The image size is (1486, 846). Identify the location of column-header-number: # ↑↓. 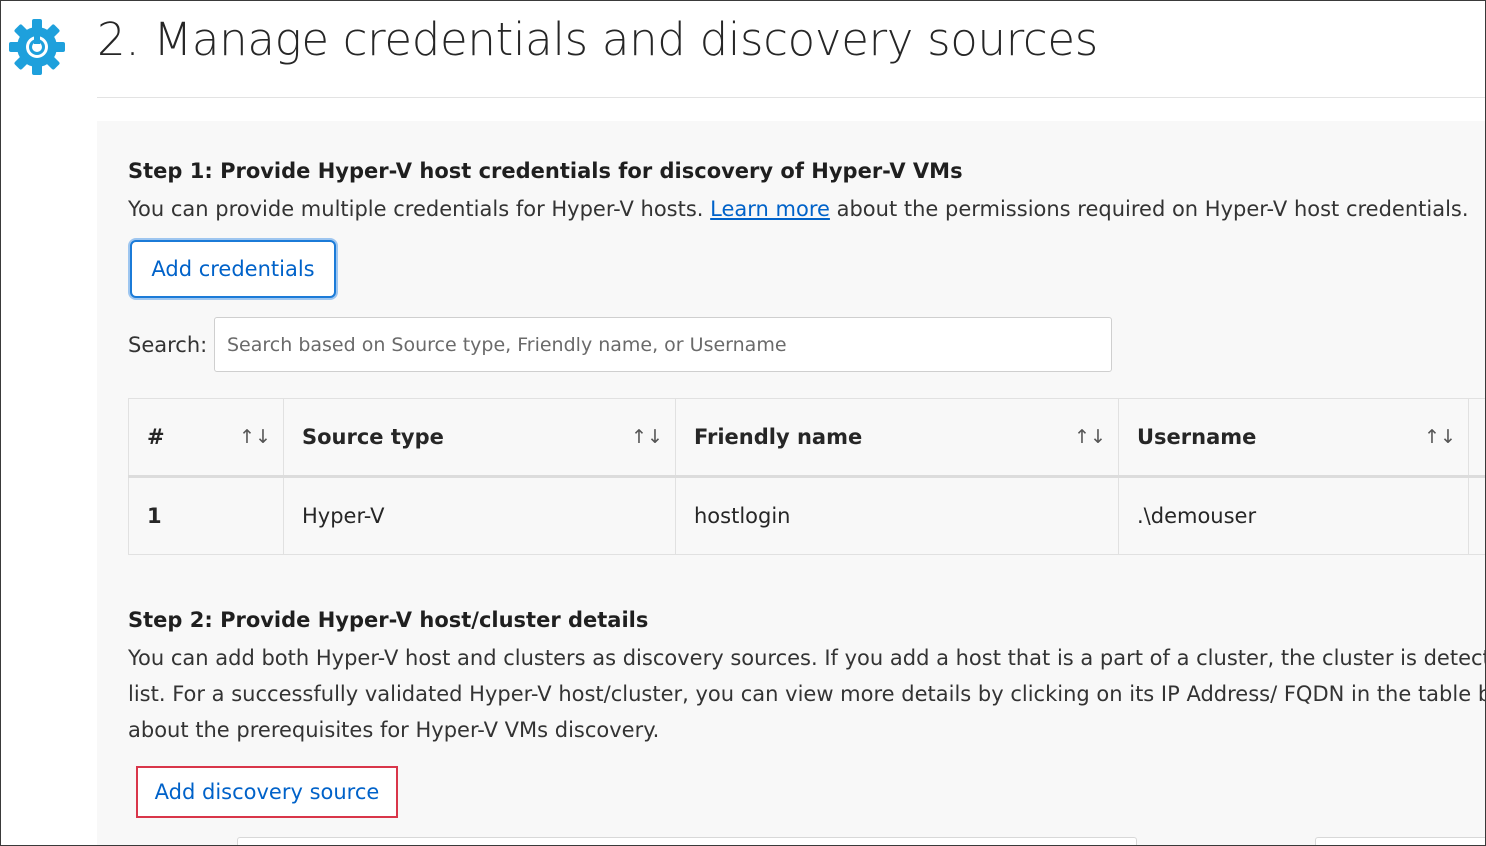
(206, 438).